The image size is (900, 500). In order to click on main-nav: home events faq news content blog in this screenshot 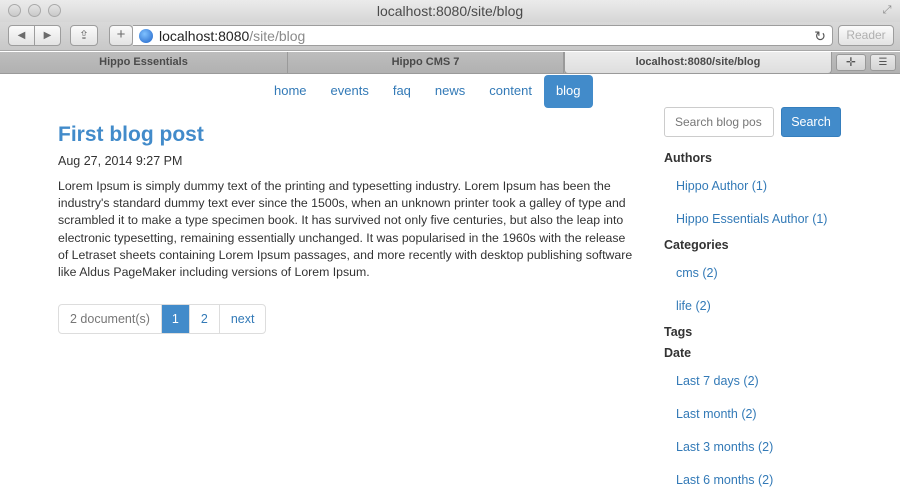, I will do `click(427, 92)`.